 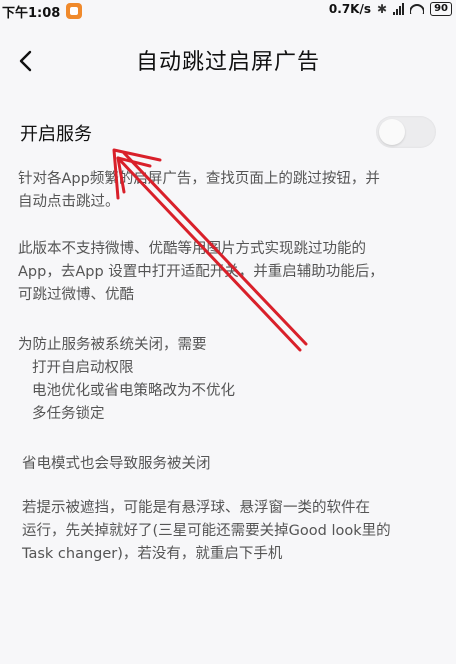 What do you see at coordinates (69, 202) in the screenshot?
I see `desc-line: 自动点击跳过。` at bounding box center [69, 202].